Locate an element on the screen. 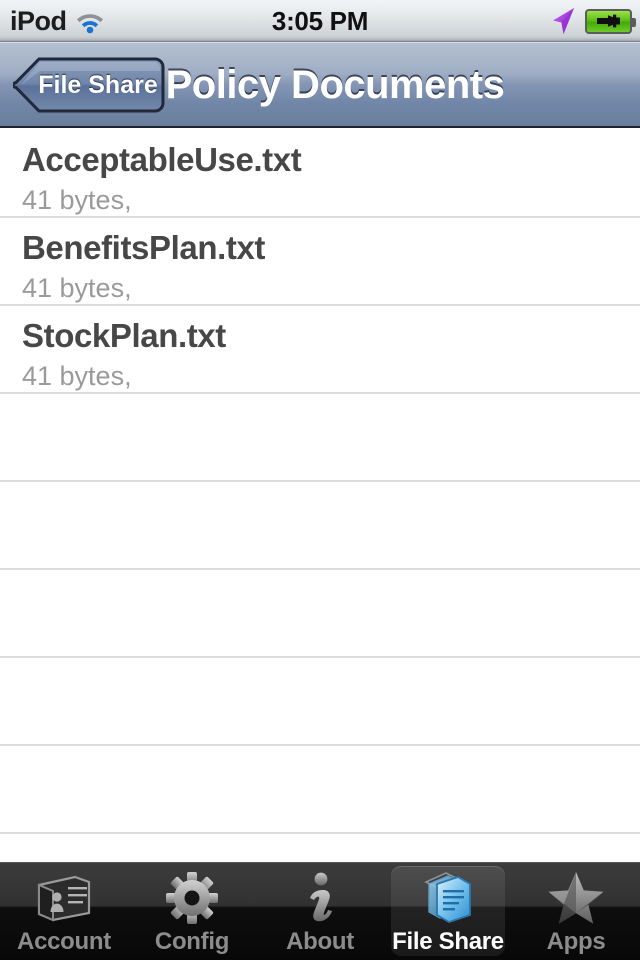 This screenshot has width=640, height=960. tab-apps: Apps is located at coordinates (576, 911).